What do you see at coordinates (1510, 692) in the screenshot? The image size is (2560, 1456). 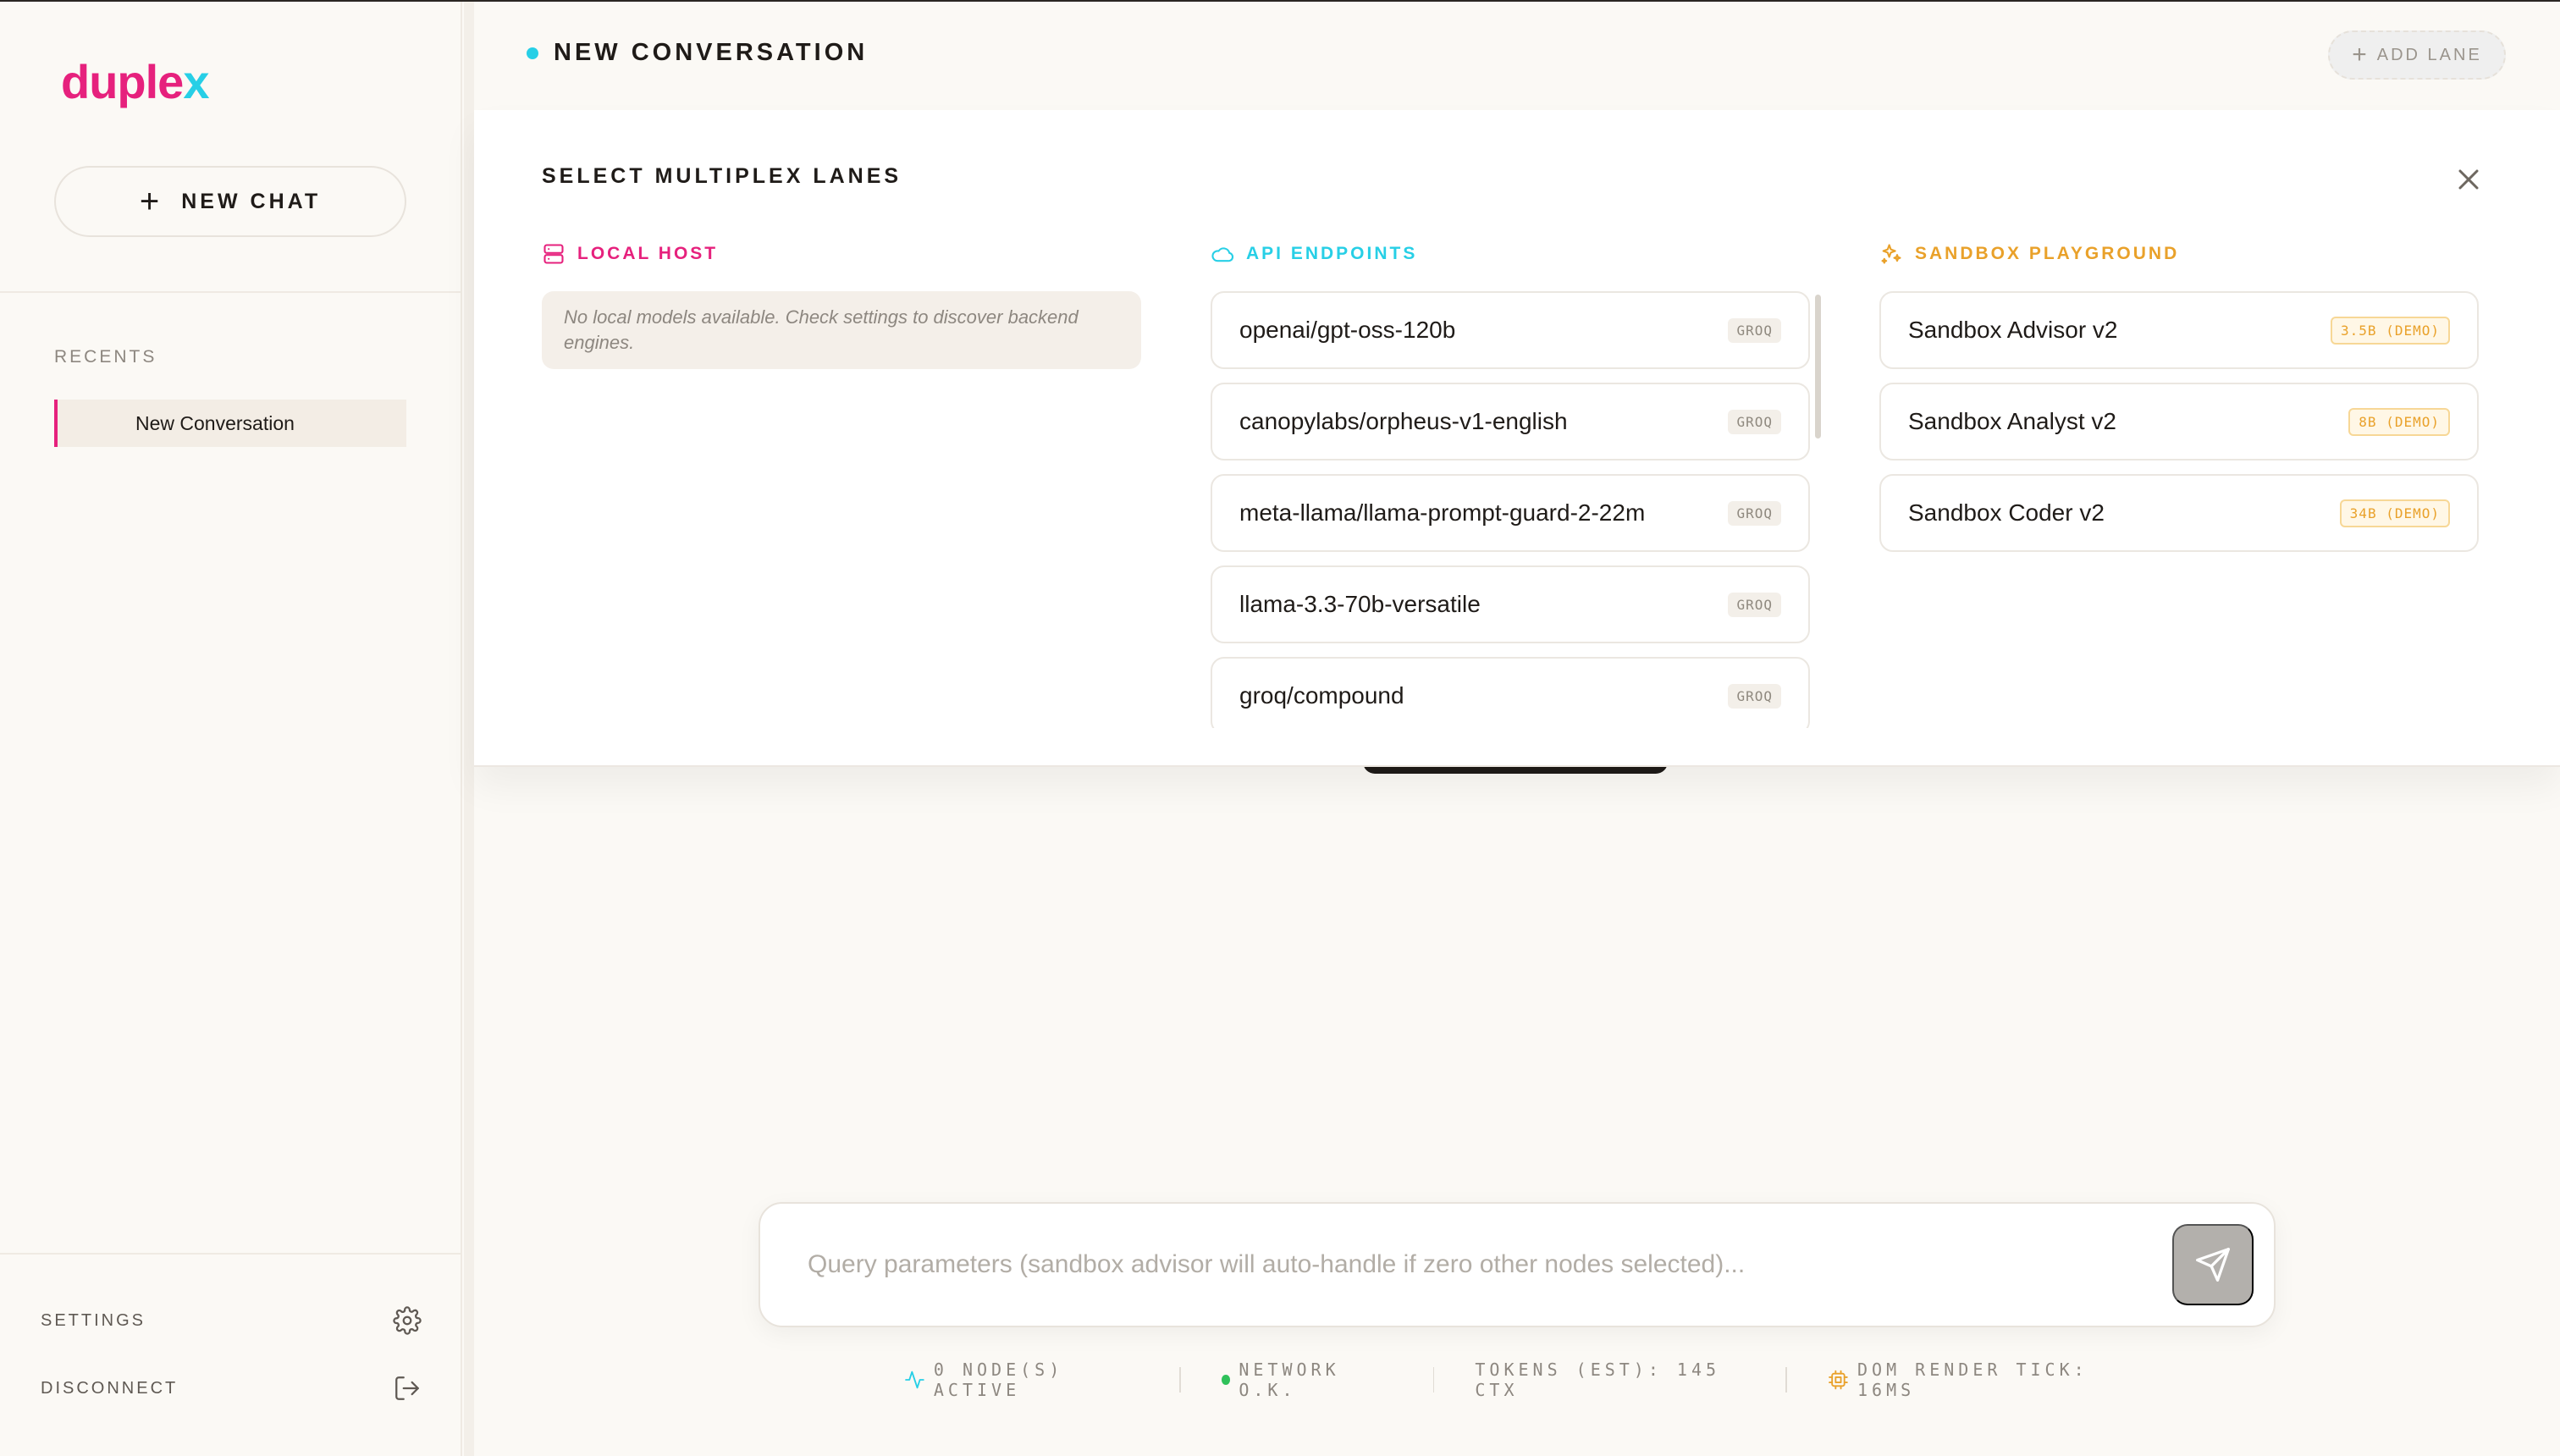 I see `model-option-card: groq/compound GROQ` at bounding box center [1510, 692].